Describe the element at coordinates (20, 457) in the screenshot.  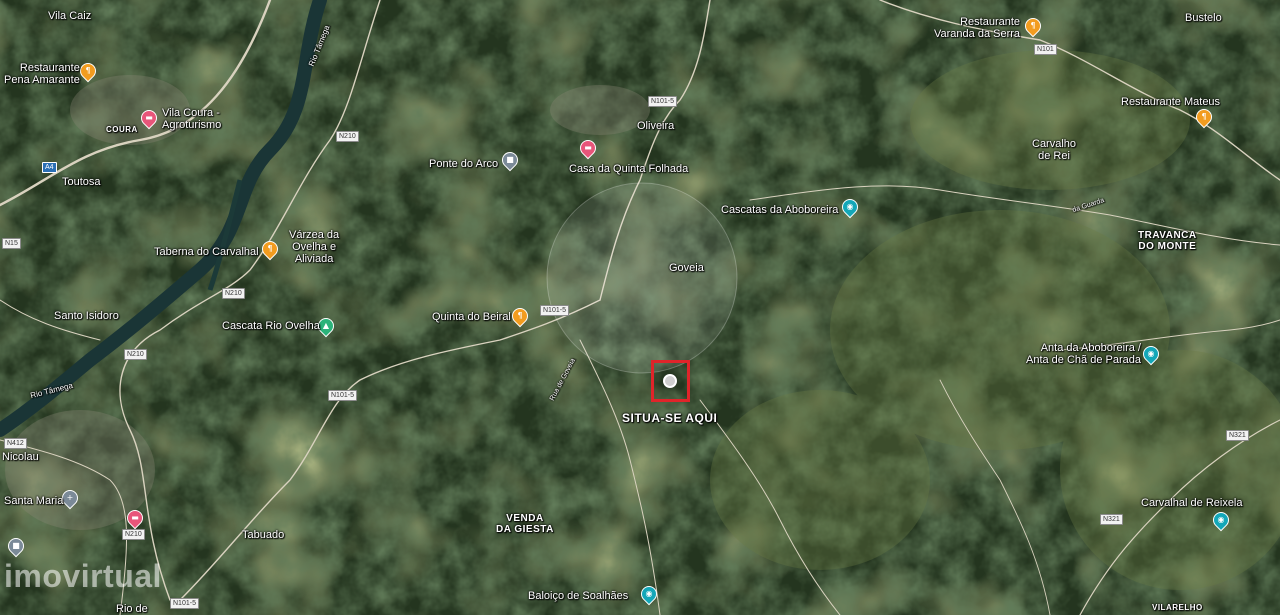
I see `place-label: Nicolau` at that location.